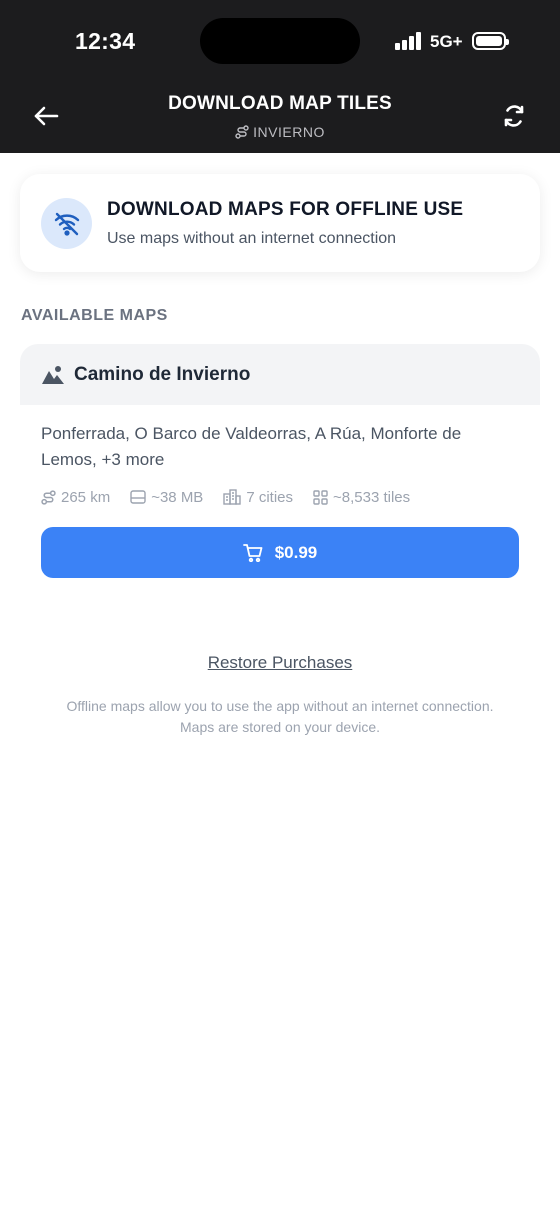 This screenshot has width=560, height=1217. What do you see at coordinates (252, 552) in the screenshot?
I see `cart-icon` at bounding box center [252, 552].